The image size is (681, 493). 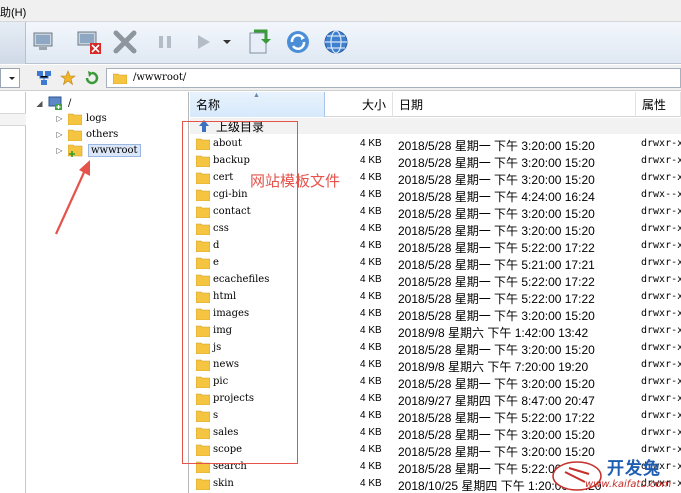 I want to click on tree-node-logs: ▷ logs, so click(x=81, y=118).